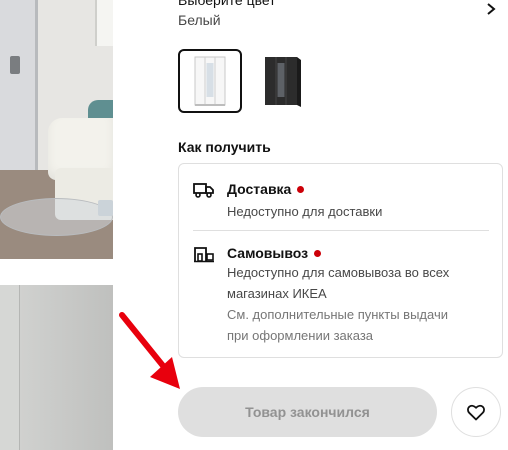  I want to click on pickup-title-text: Самовывоз, so click(268, 253).